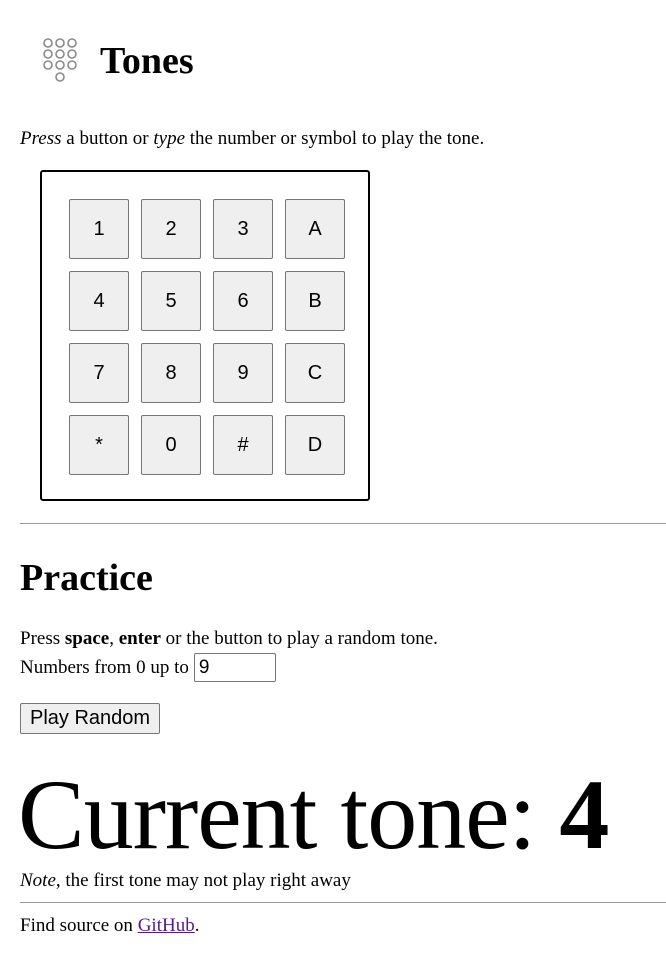  Describe the element at coordinates (79, 925) in the screenshot. I see `footer-prefix: Find source on` at that location.